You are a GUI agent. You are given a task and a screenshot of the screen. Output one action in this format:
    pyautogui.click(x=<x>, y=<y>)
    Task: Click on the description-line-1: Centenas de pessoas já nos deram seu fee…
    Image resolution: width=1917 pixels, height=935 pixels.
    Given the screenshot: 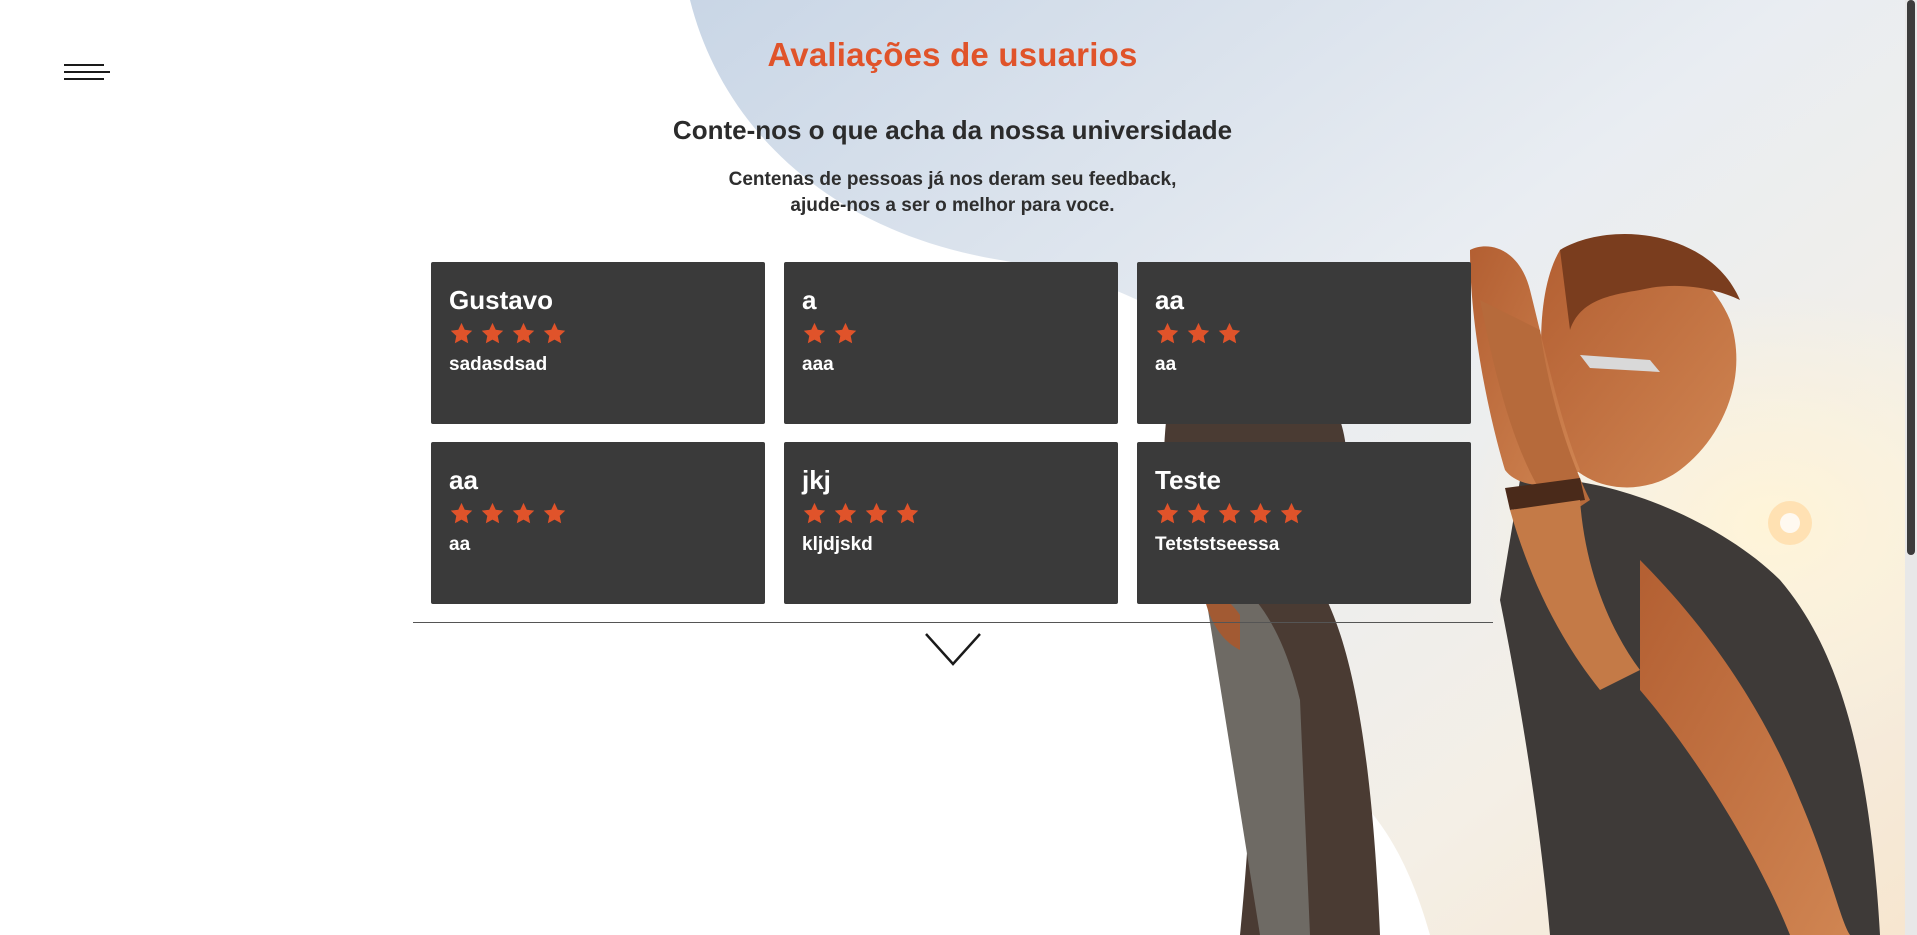 What is the action you would take?
    pyautogui.click(x=952, y=179)
    